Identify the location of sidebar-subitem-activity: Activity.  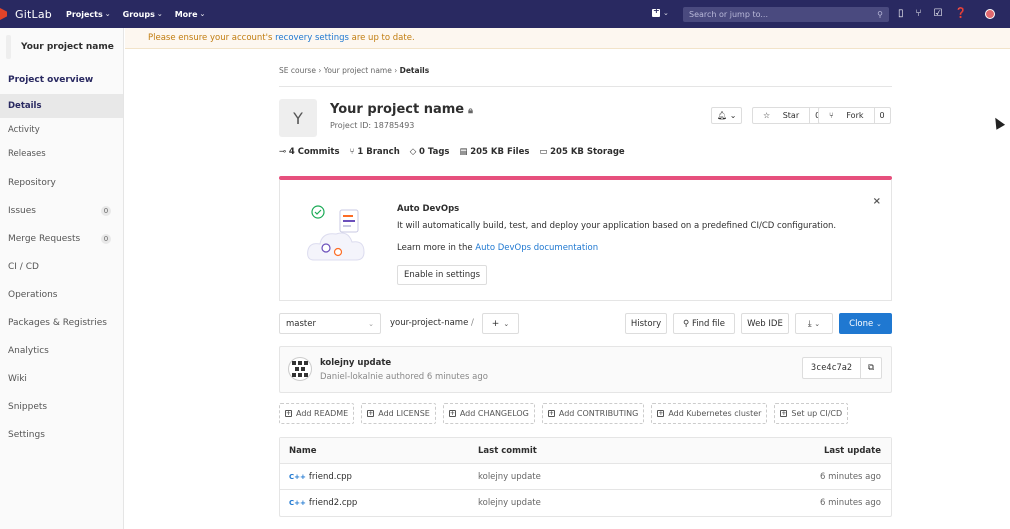
(61, 130).